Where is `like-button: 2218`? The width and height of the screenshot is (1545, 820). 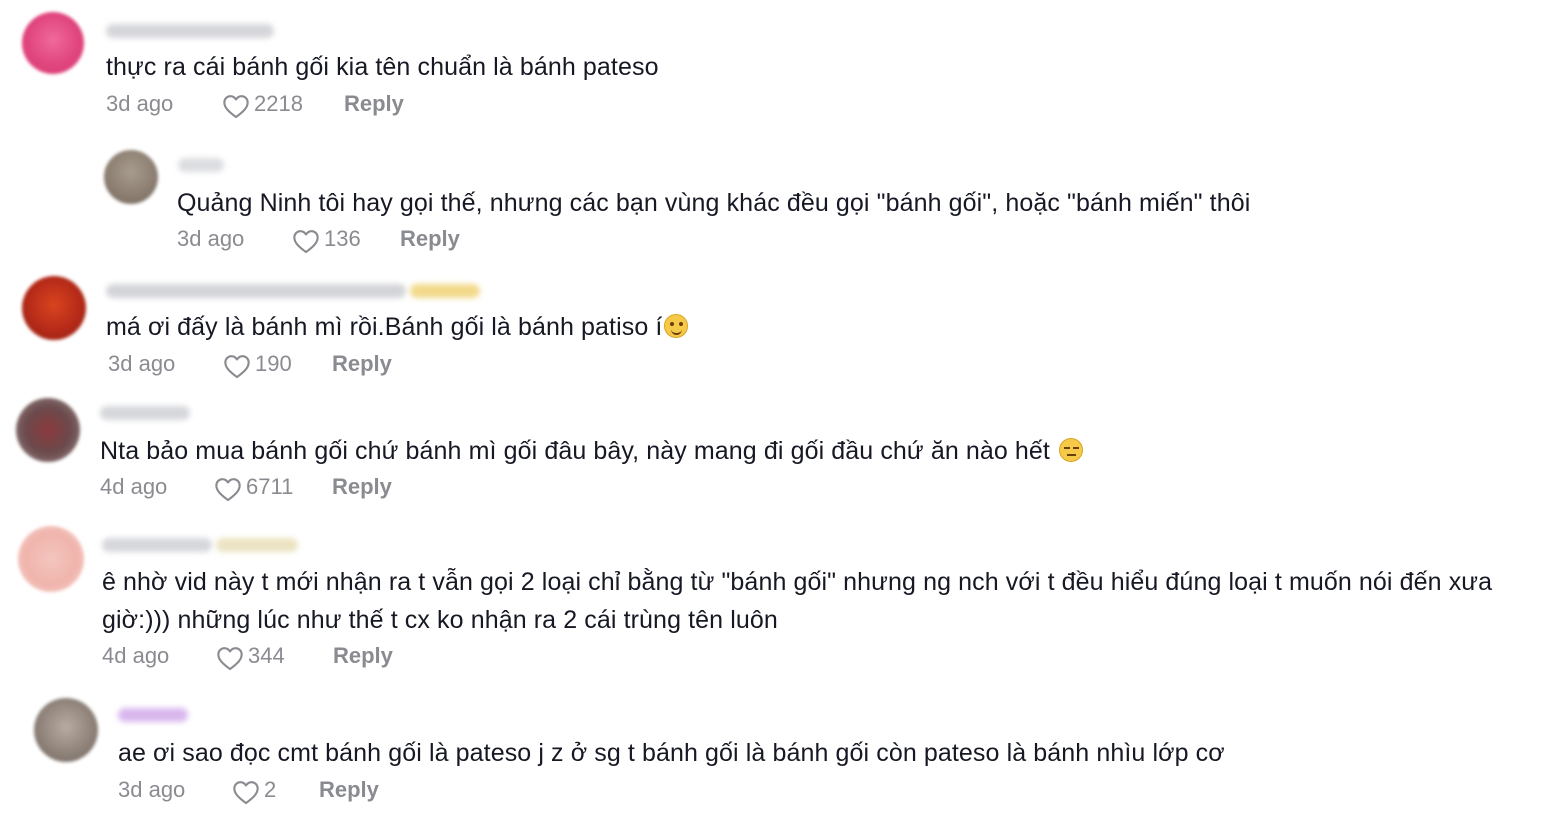
like-button: 2218 is located at coordinates (262, 104).